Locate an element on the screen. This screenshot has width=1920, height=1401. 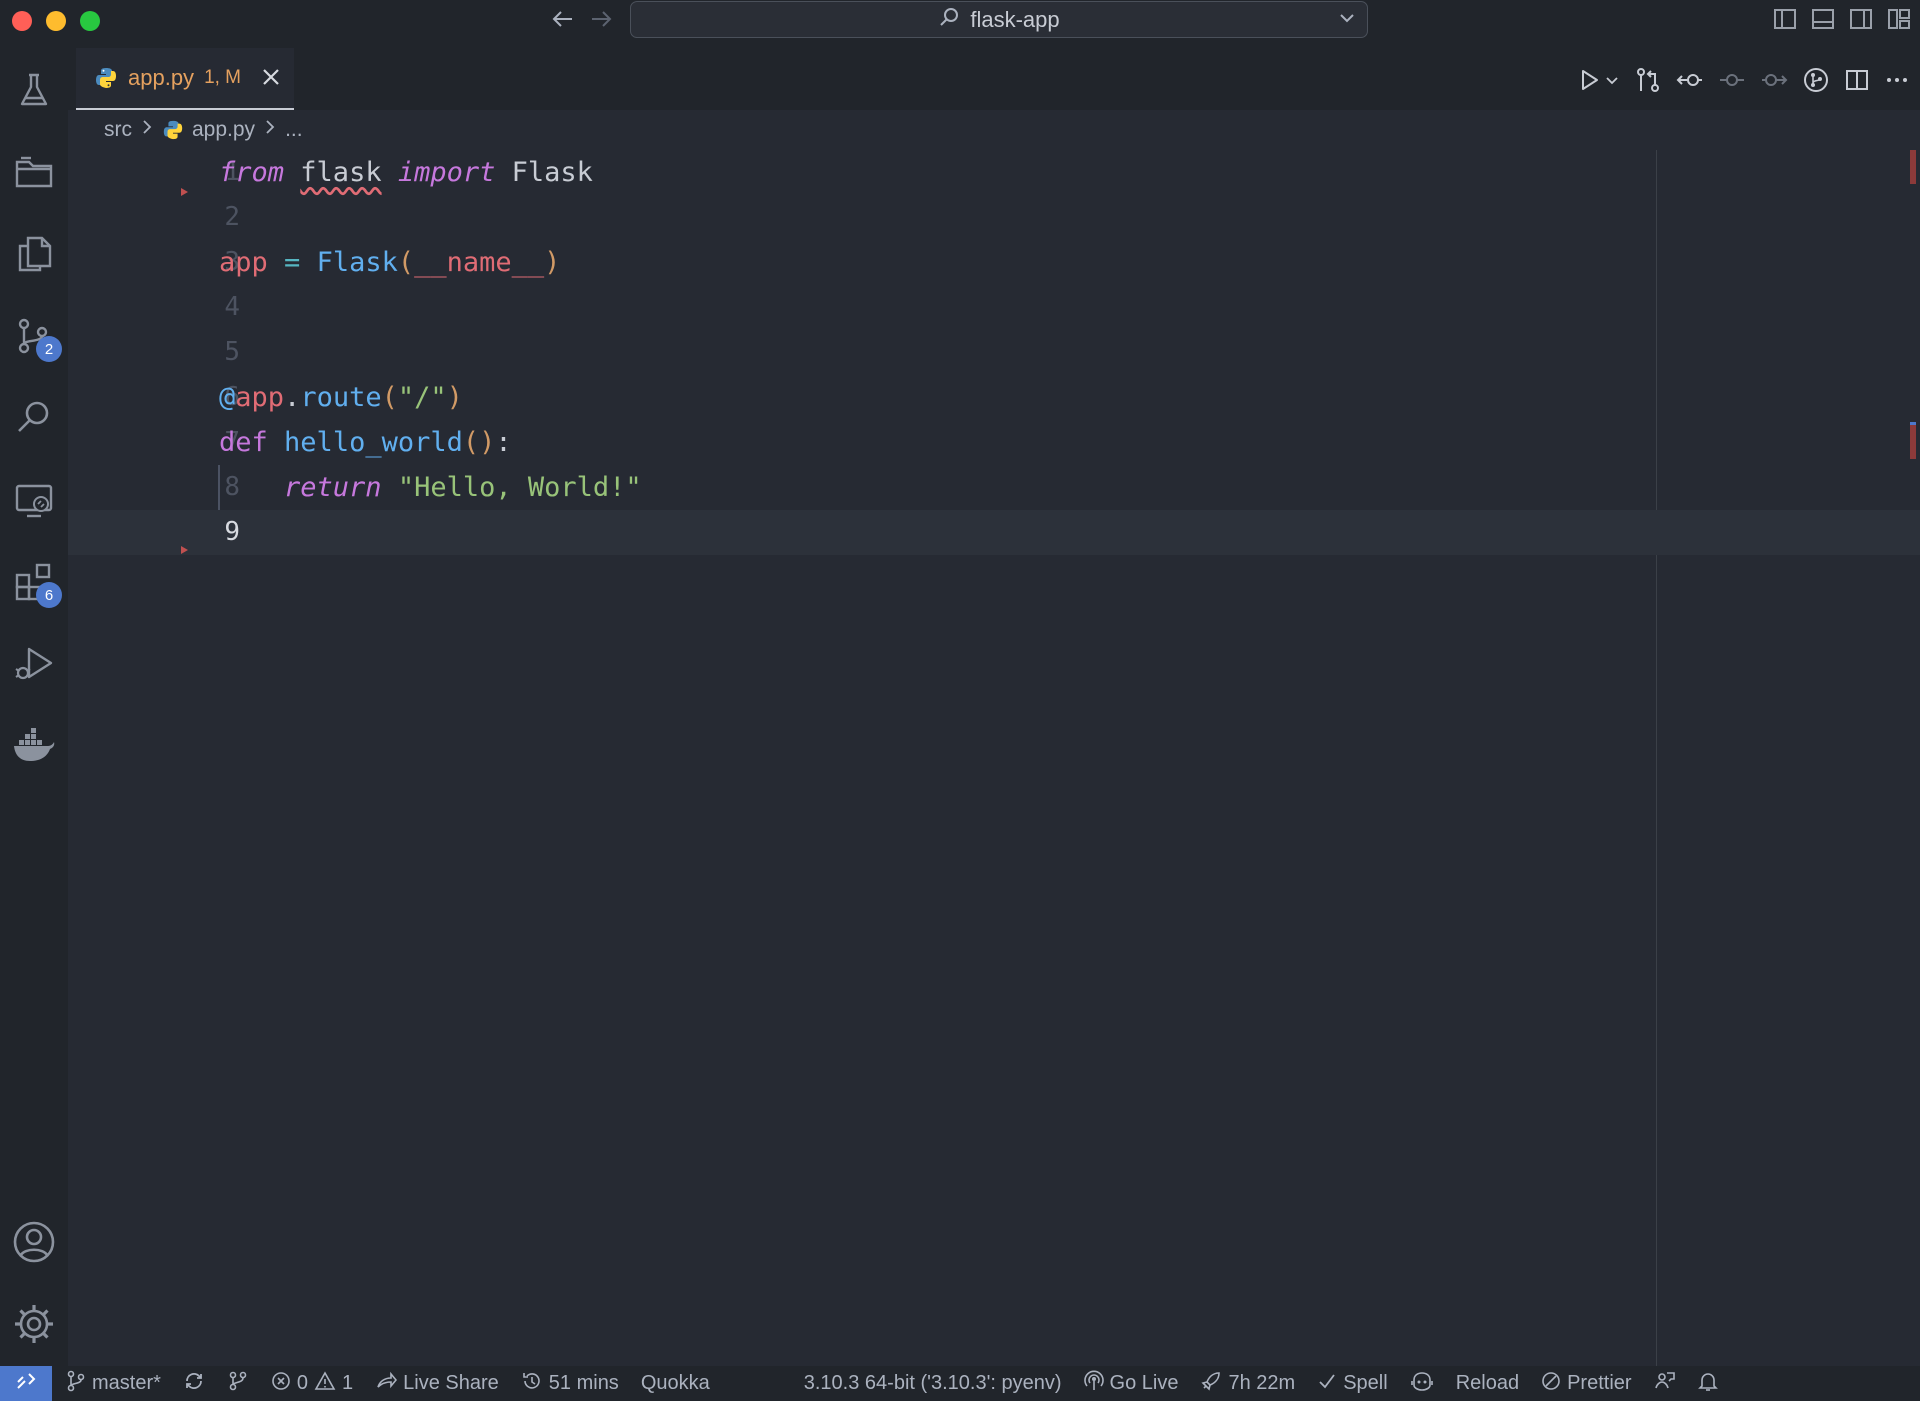
forward-arrow-icon is located at coordinates (601, 22).